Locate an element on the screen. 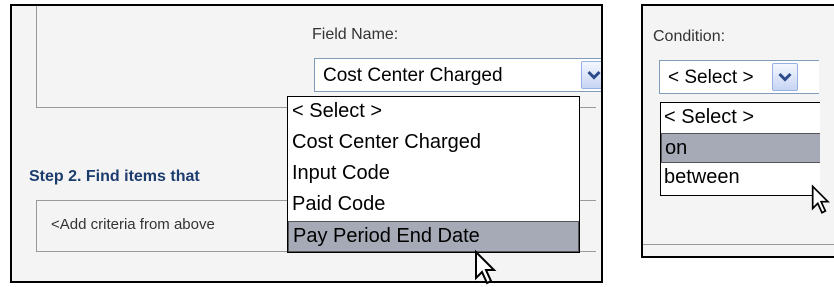 Image resolution: width=834 pixels, height=287 pixels. field-name-select: Cost Center Charged is located at coordinates (457, 75).